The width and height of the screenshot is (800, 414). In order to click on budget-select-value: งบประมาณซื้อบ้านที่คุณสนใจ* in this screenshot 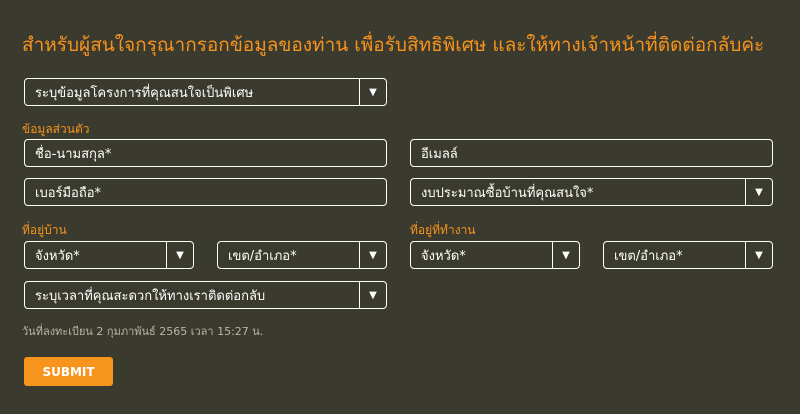, I will do `click(507, 193)`.